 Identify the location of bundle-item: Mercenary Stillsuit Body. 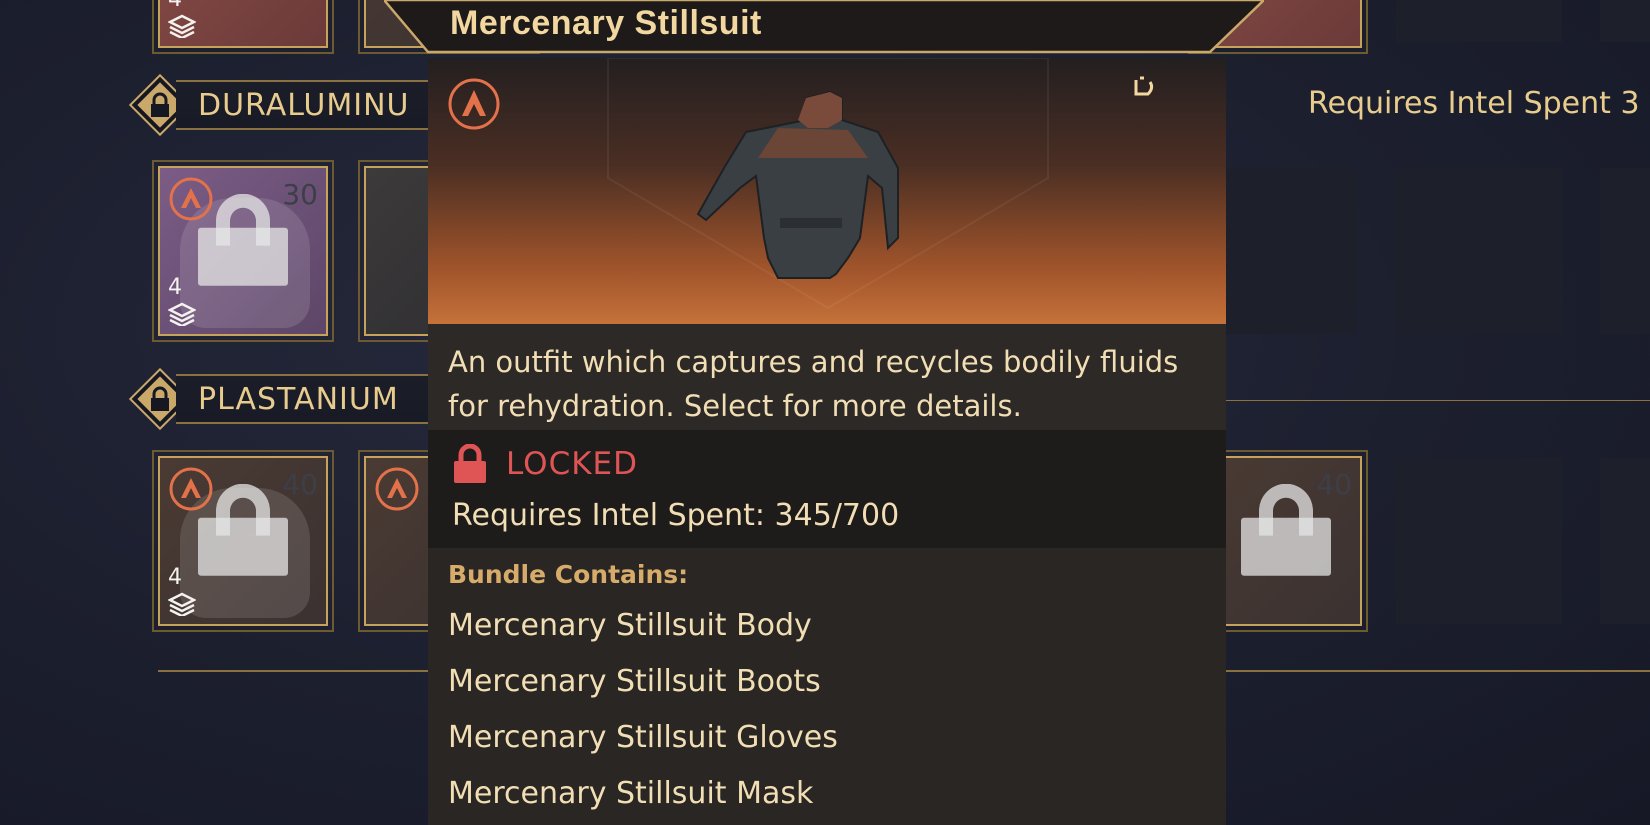
(630, 625).